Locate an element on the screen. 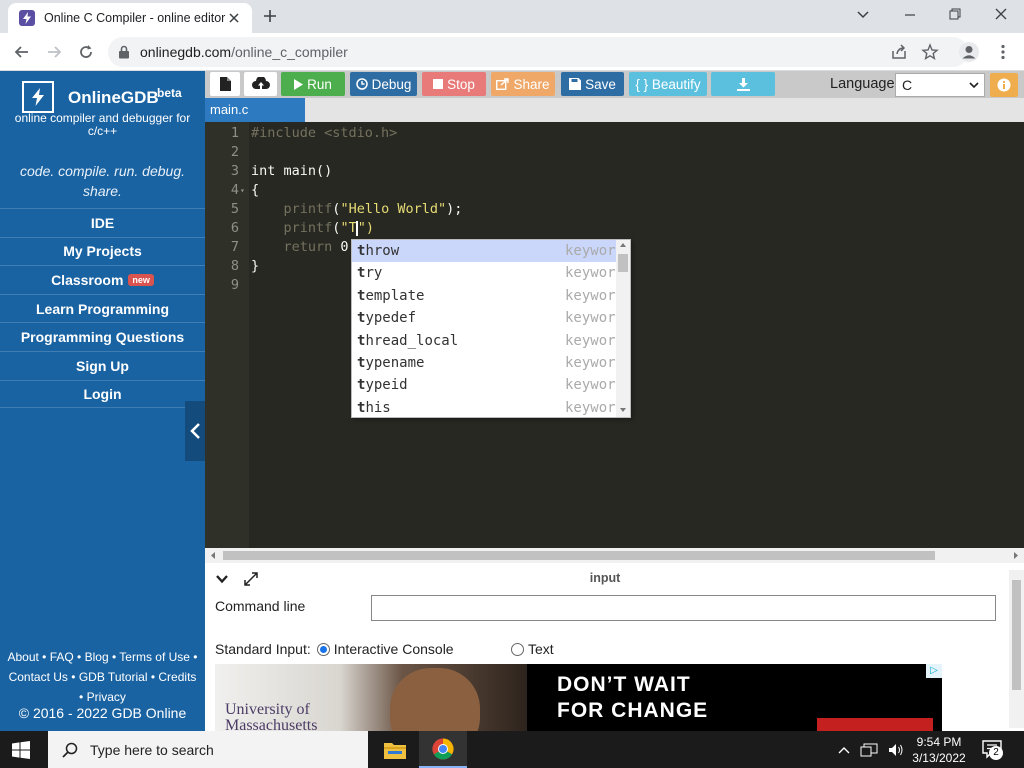 The image size is (1024, 768). text-option-label: Text is located at coordinates (541, 649).